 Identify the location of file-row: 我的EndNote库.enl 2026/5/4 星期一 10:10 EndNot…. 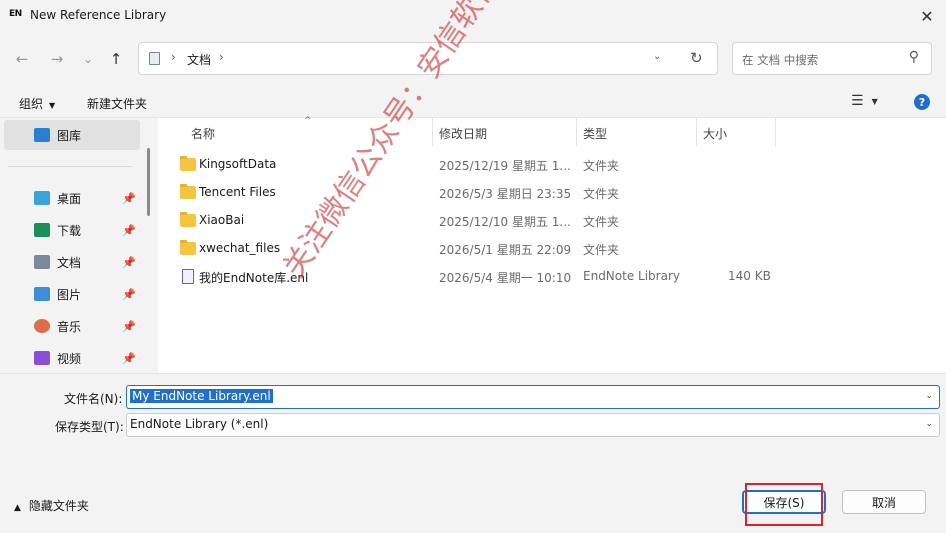
(494, 276).